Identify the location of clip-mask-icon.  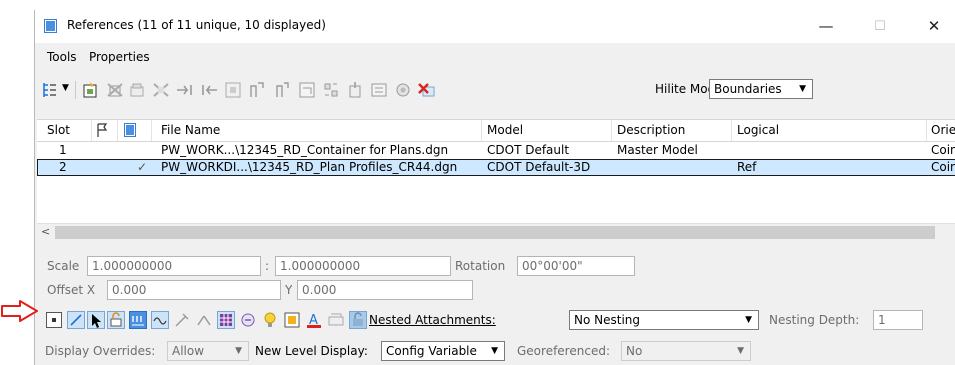
(331, 90).